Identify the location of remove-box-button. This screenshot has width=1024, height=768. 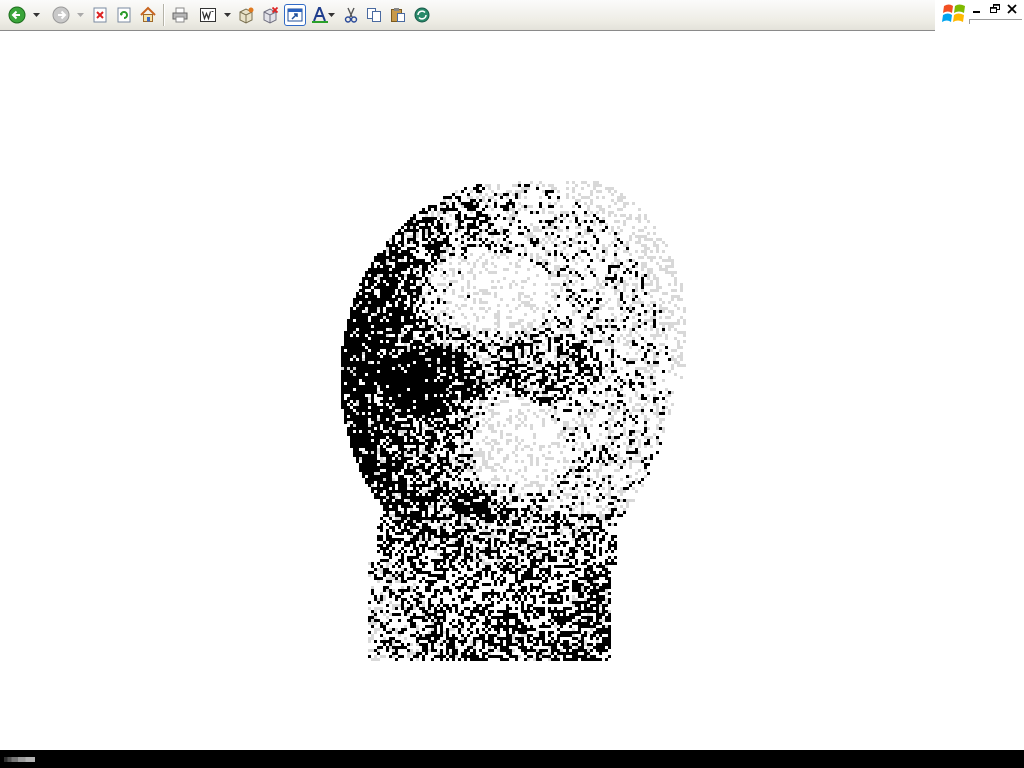
(270, 15).